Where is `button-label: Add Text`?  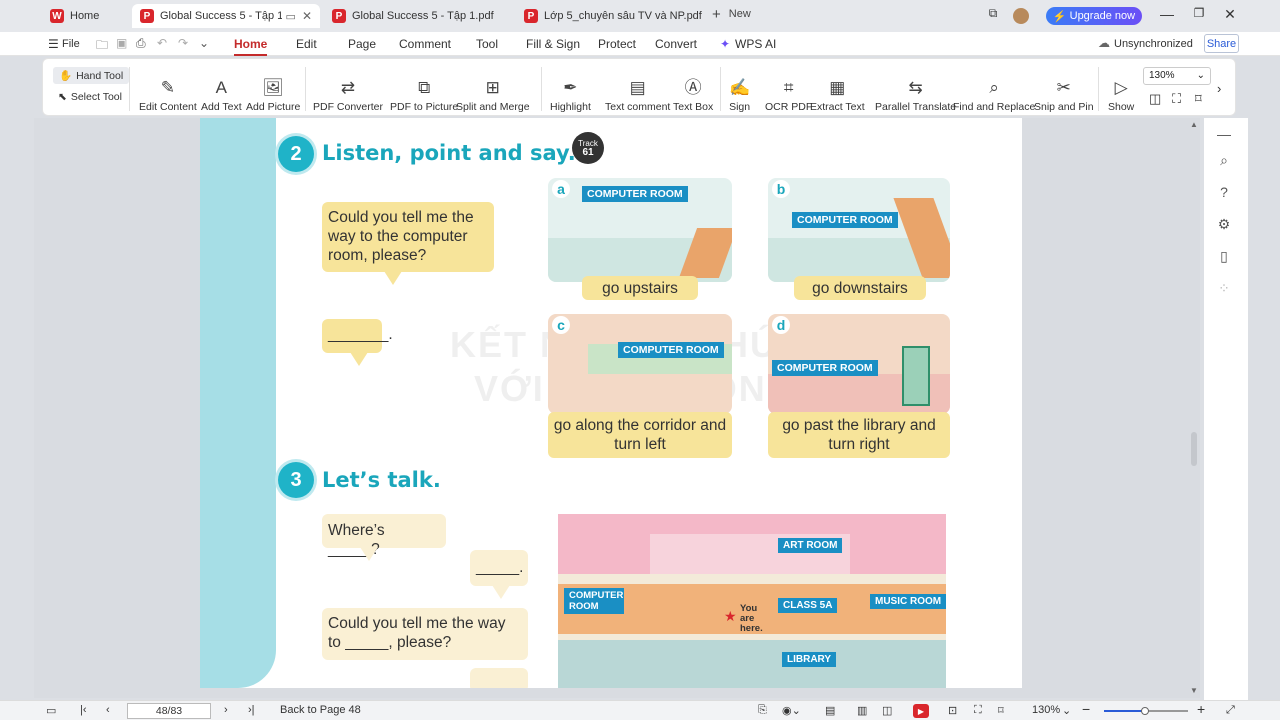
button-label: Add Text is located at coordinates (221, 107).